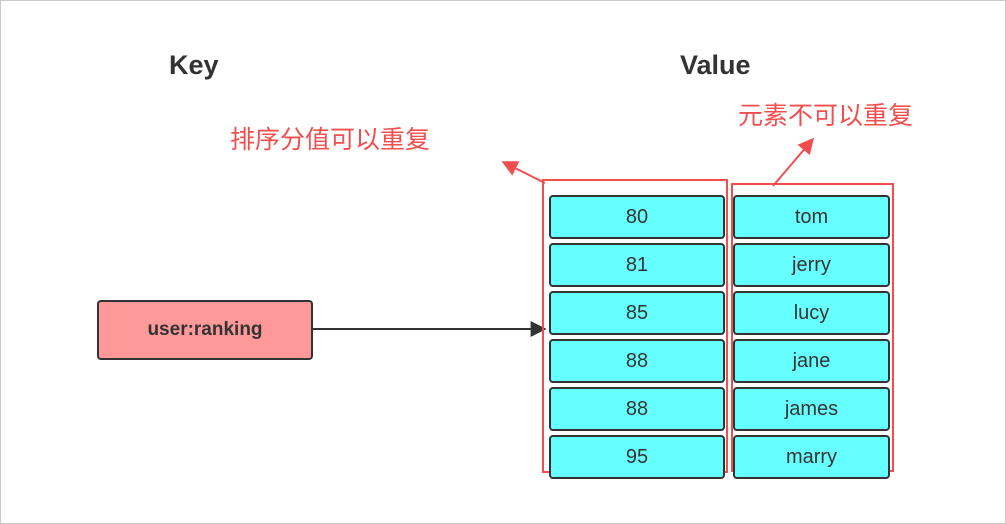 This screenshot has height=524, width=1006. I want to click on member-cell: james, so click(811, 409).